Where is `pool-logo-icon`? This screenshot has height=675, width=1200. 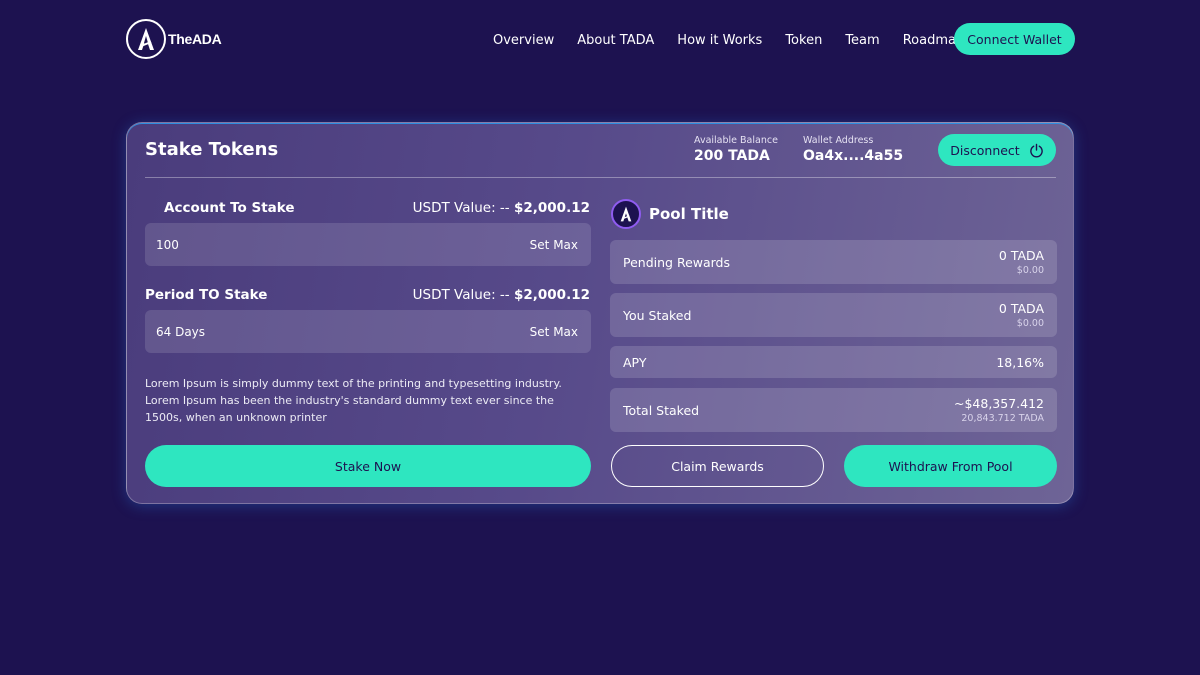
pool-logo-icon is located at coordinates (626, 214).